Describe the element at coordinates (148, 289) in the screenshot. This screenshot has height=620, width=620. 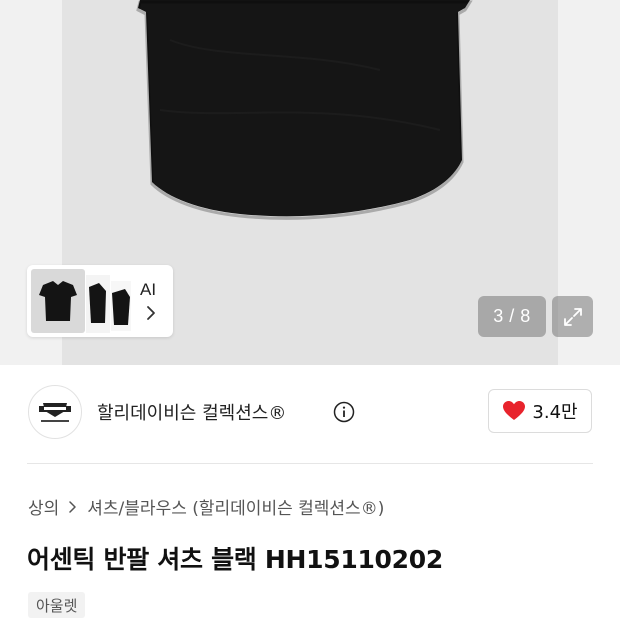
I see `thumbnail-label: AI` at that location.